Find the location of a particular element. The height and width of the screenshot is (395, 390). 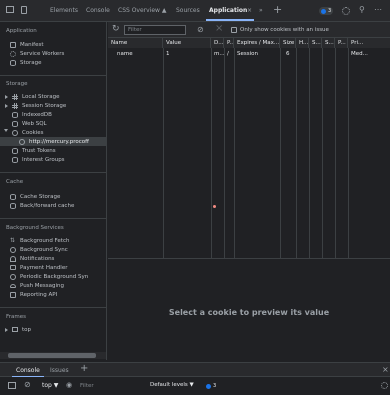

add-tab-button: + is located at coordinates (277, 9).